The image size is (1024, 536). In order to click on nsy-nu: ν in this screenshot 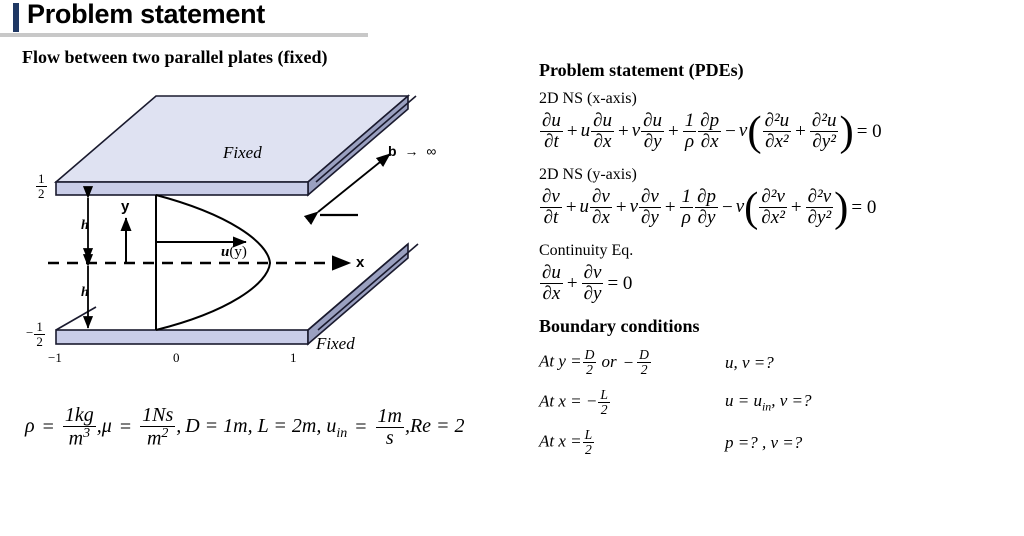, I will do `click(740, 206)`.